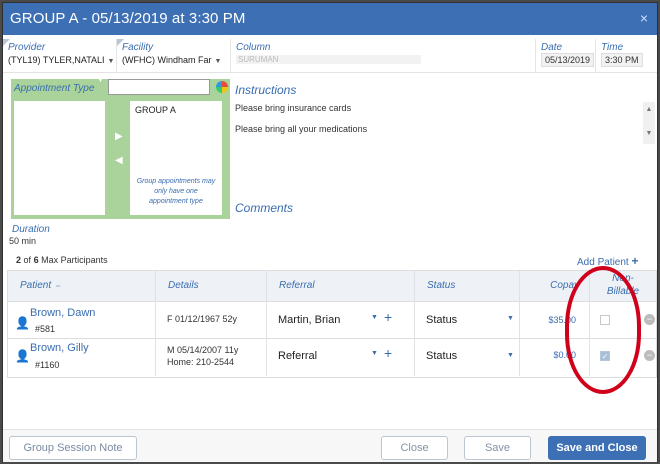 This screenshot has height=464, width=660. What do you see at coordinates (330, 19) in the screenshot?
I see `title-bar: GROUP A - 05/13/2019 at 3:30 PM ×` at bounding box center [330, 19].